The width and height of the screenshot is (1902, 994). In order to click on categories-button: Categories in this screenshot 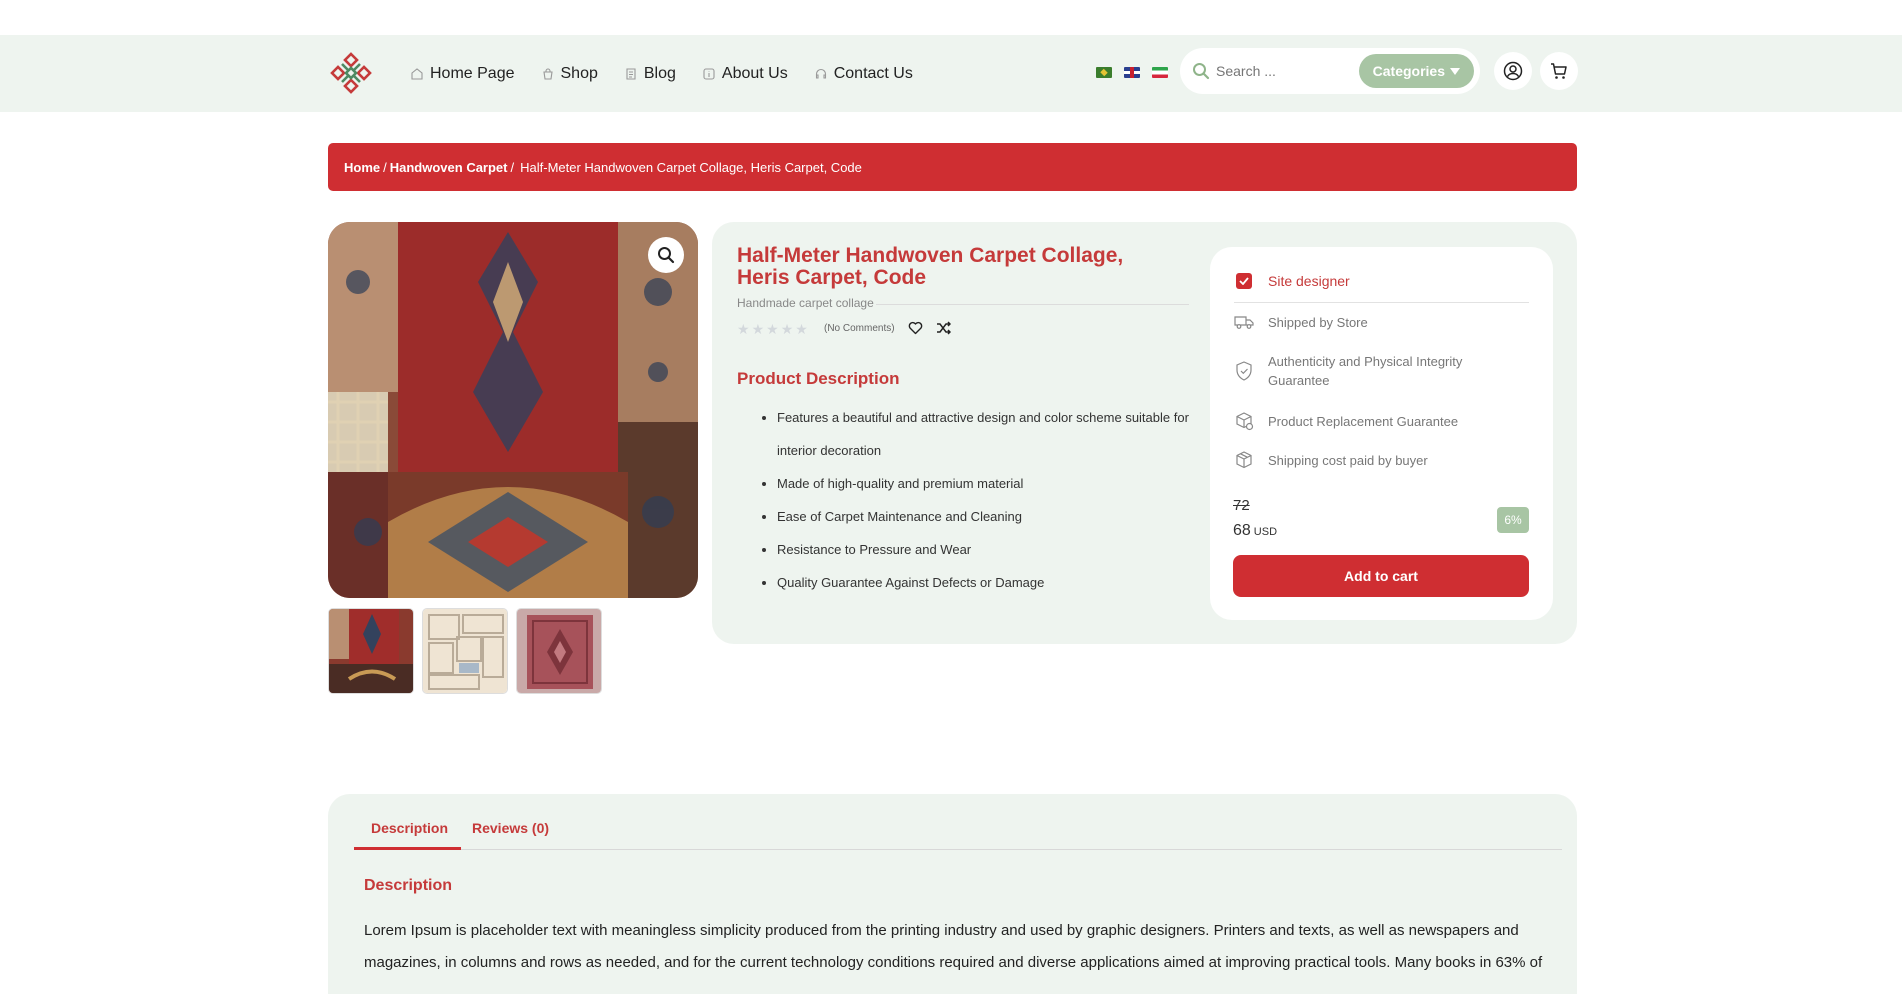, I will do `click(1416, 71)`.